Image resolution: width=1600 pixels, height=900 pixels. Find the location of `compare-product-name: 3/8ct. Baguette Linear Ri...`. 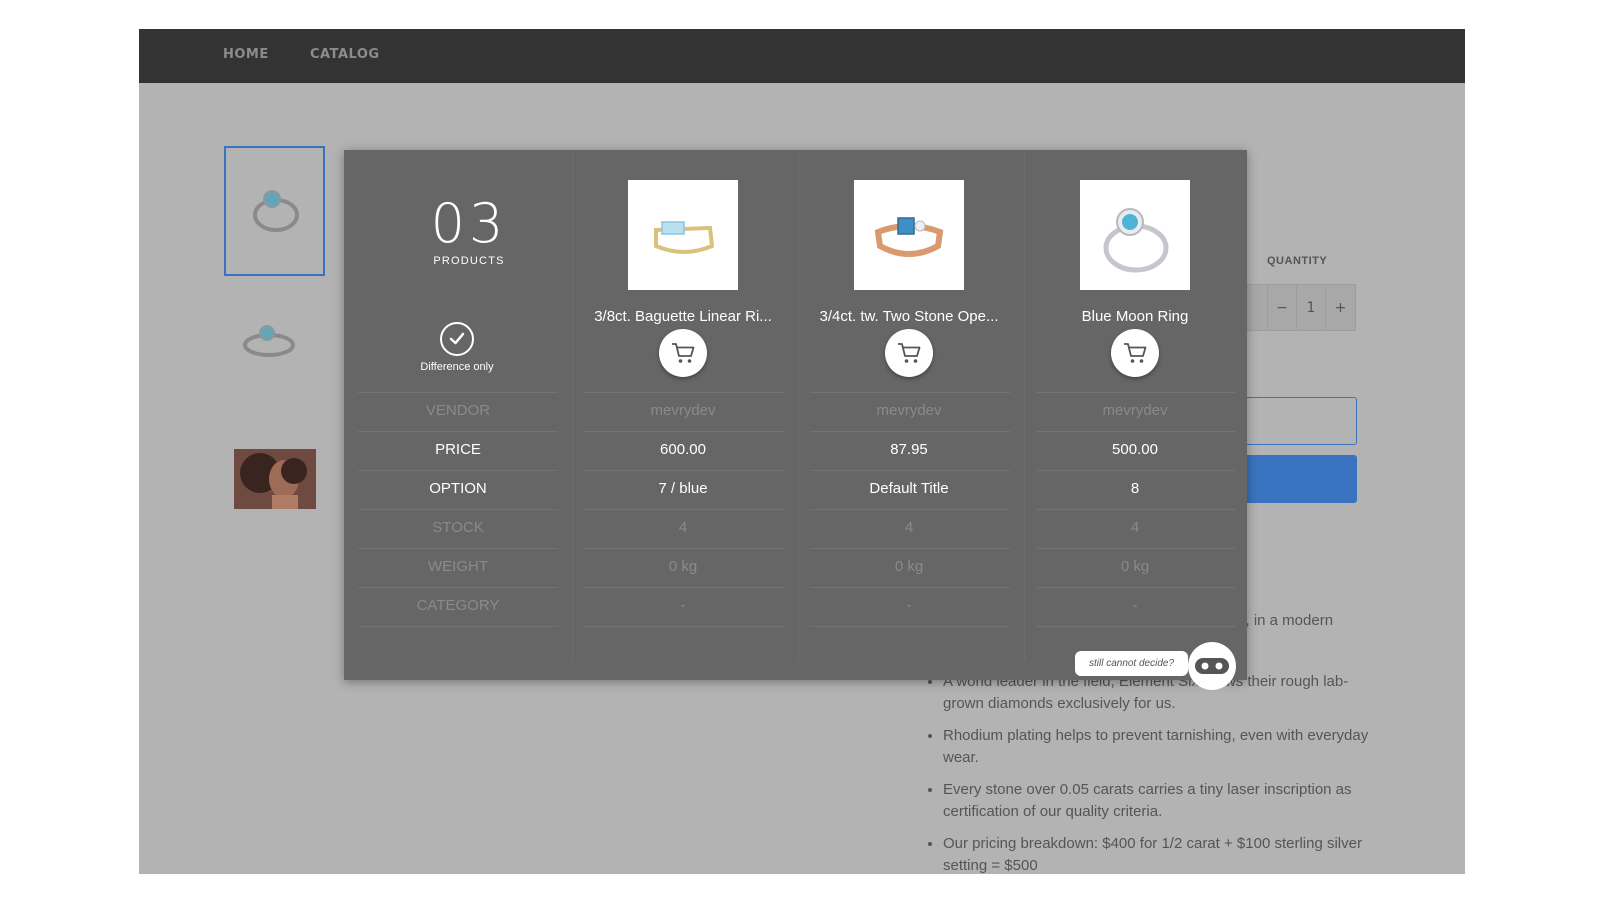

compare-product-name: 3/8ct. Baguette Linear Ri... is located at coordinates (683, 316).